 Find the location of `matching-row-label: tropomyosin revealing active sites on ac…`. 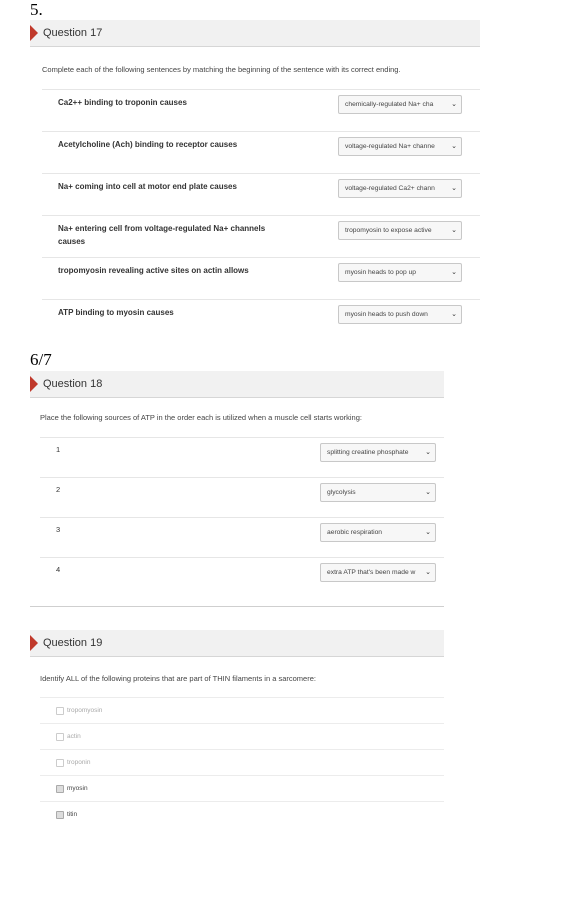

matching-row-label: tropomyosin revealing active sites on ac… is located at coordinates (153, 270).